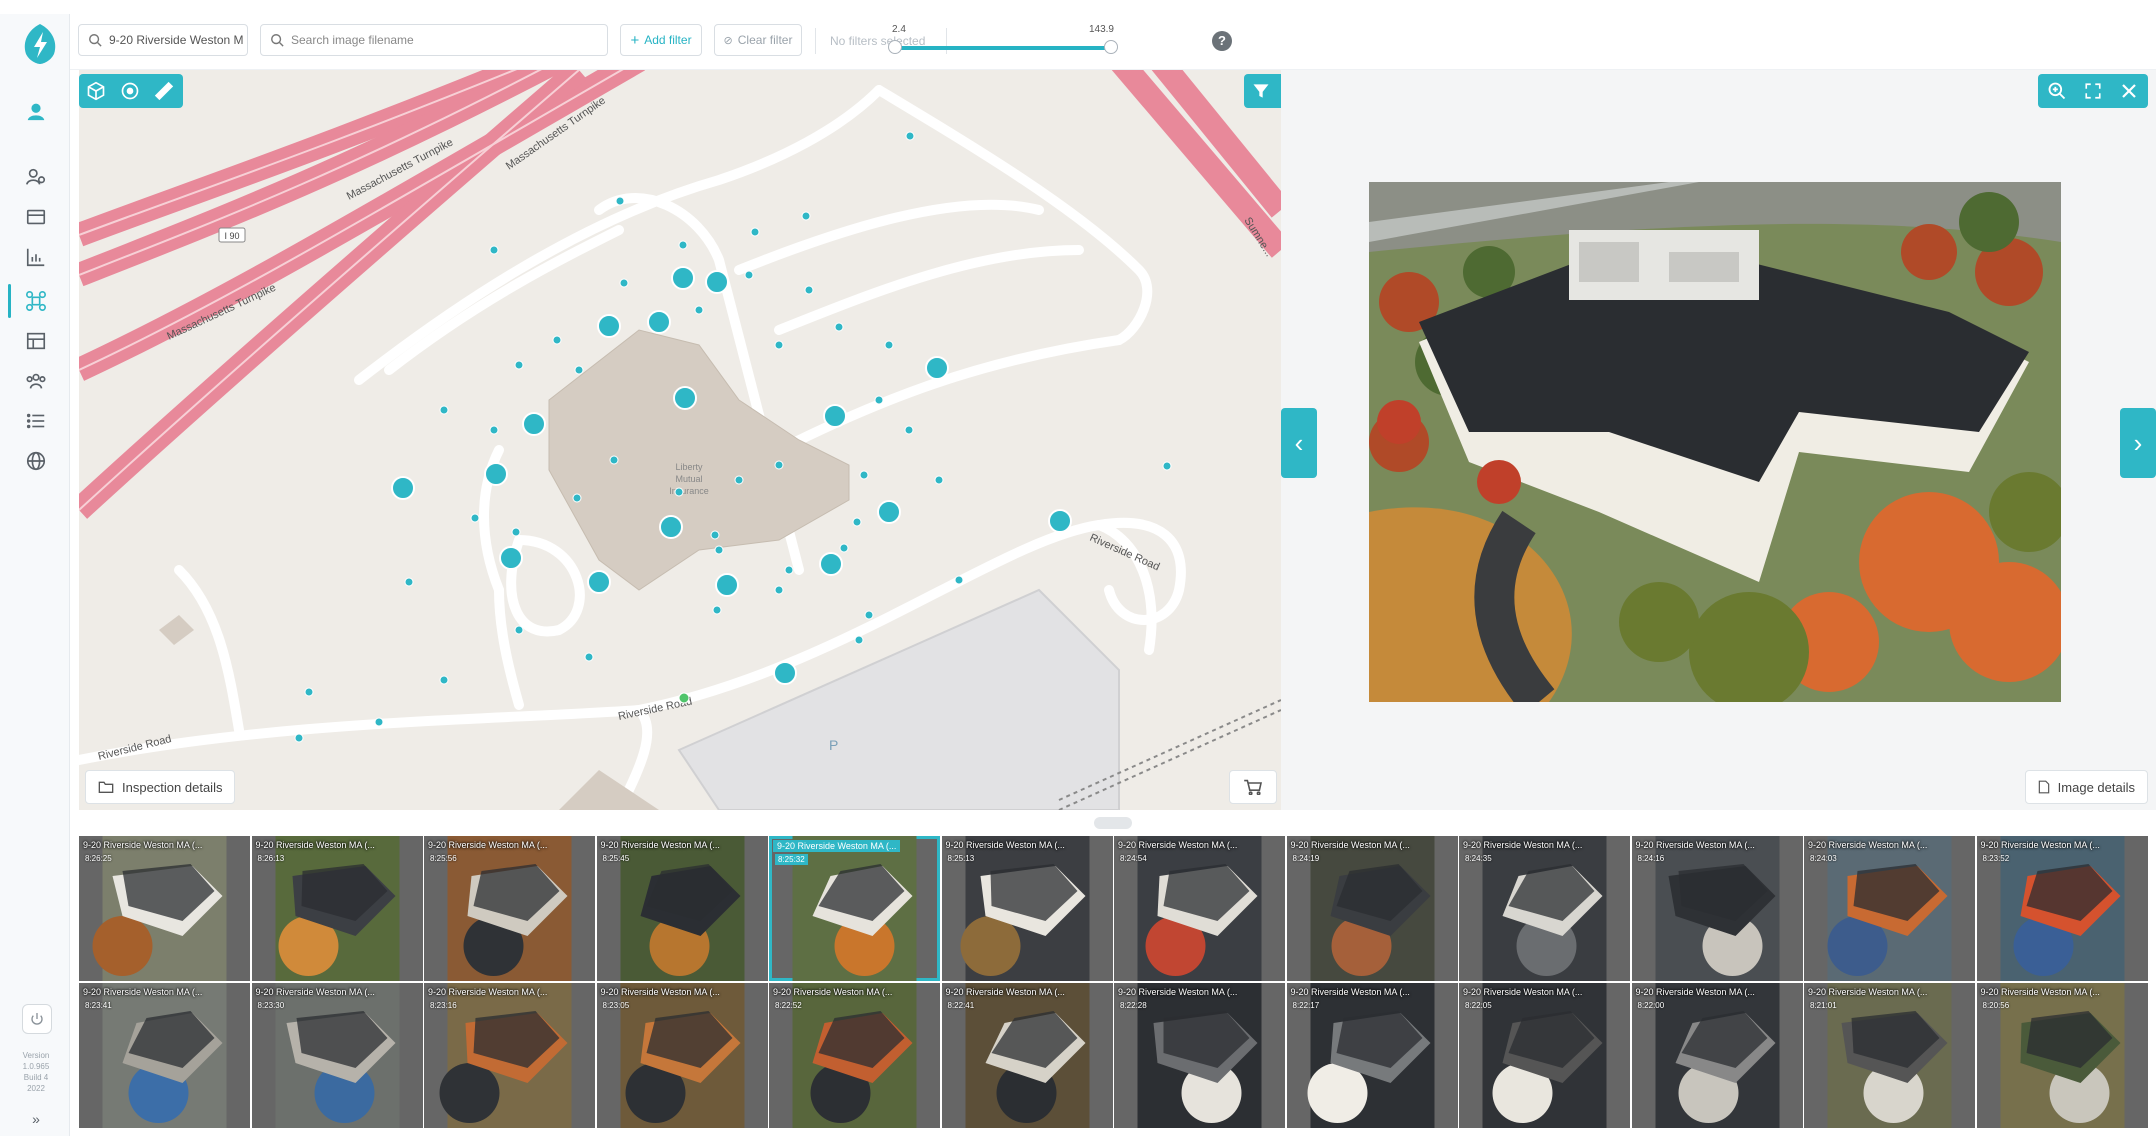 Image resolution: width=2156 pixels, height=1136 pixels. What do you see at coordinates (1478, 858) in the screenshot?
I see `thumbnail-time: 8:24:35` at bounding box center [1478, 858].